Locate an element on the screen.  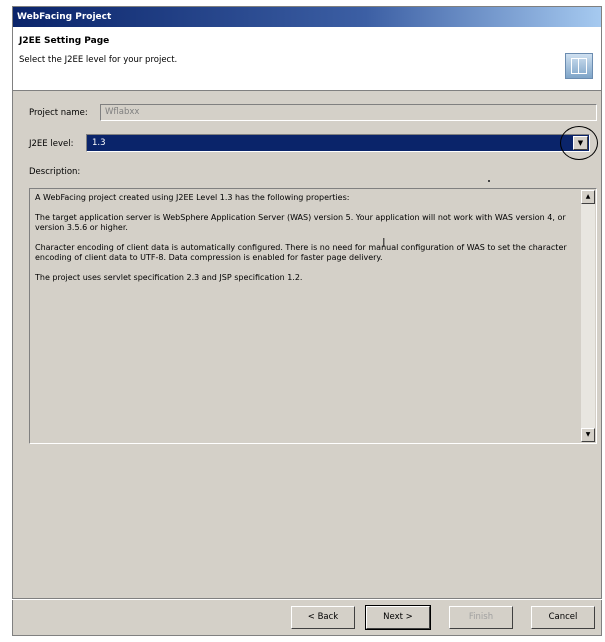
wizard-banner-icon is located at coordinates (579, 66).